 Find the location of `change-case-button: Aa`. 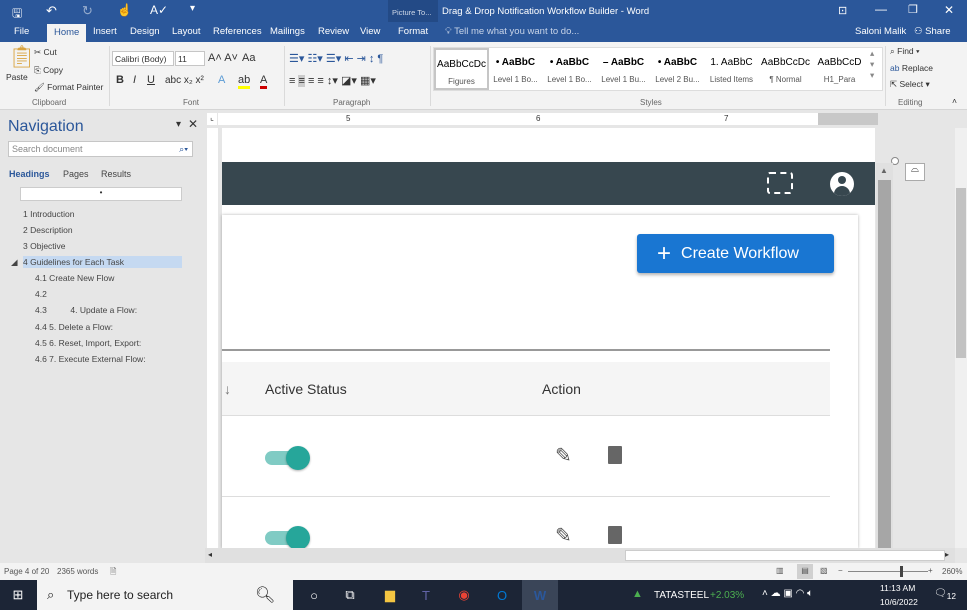

change-case-button: Aa is located at coordinates (248, 58).